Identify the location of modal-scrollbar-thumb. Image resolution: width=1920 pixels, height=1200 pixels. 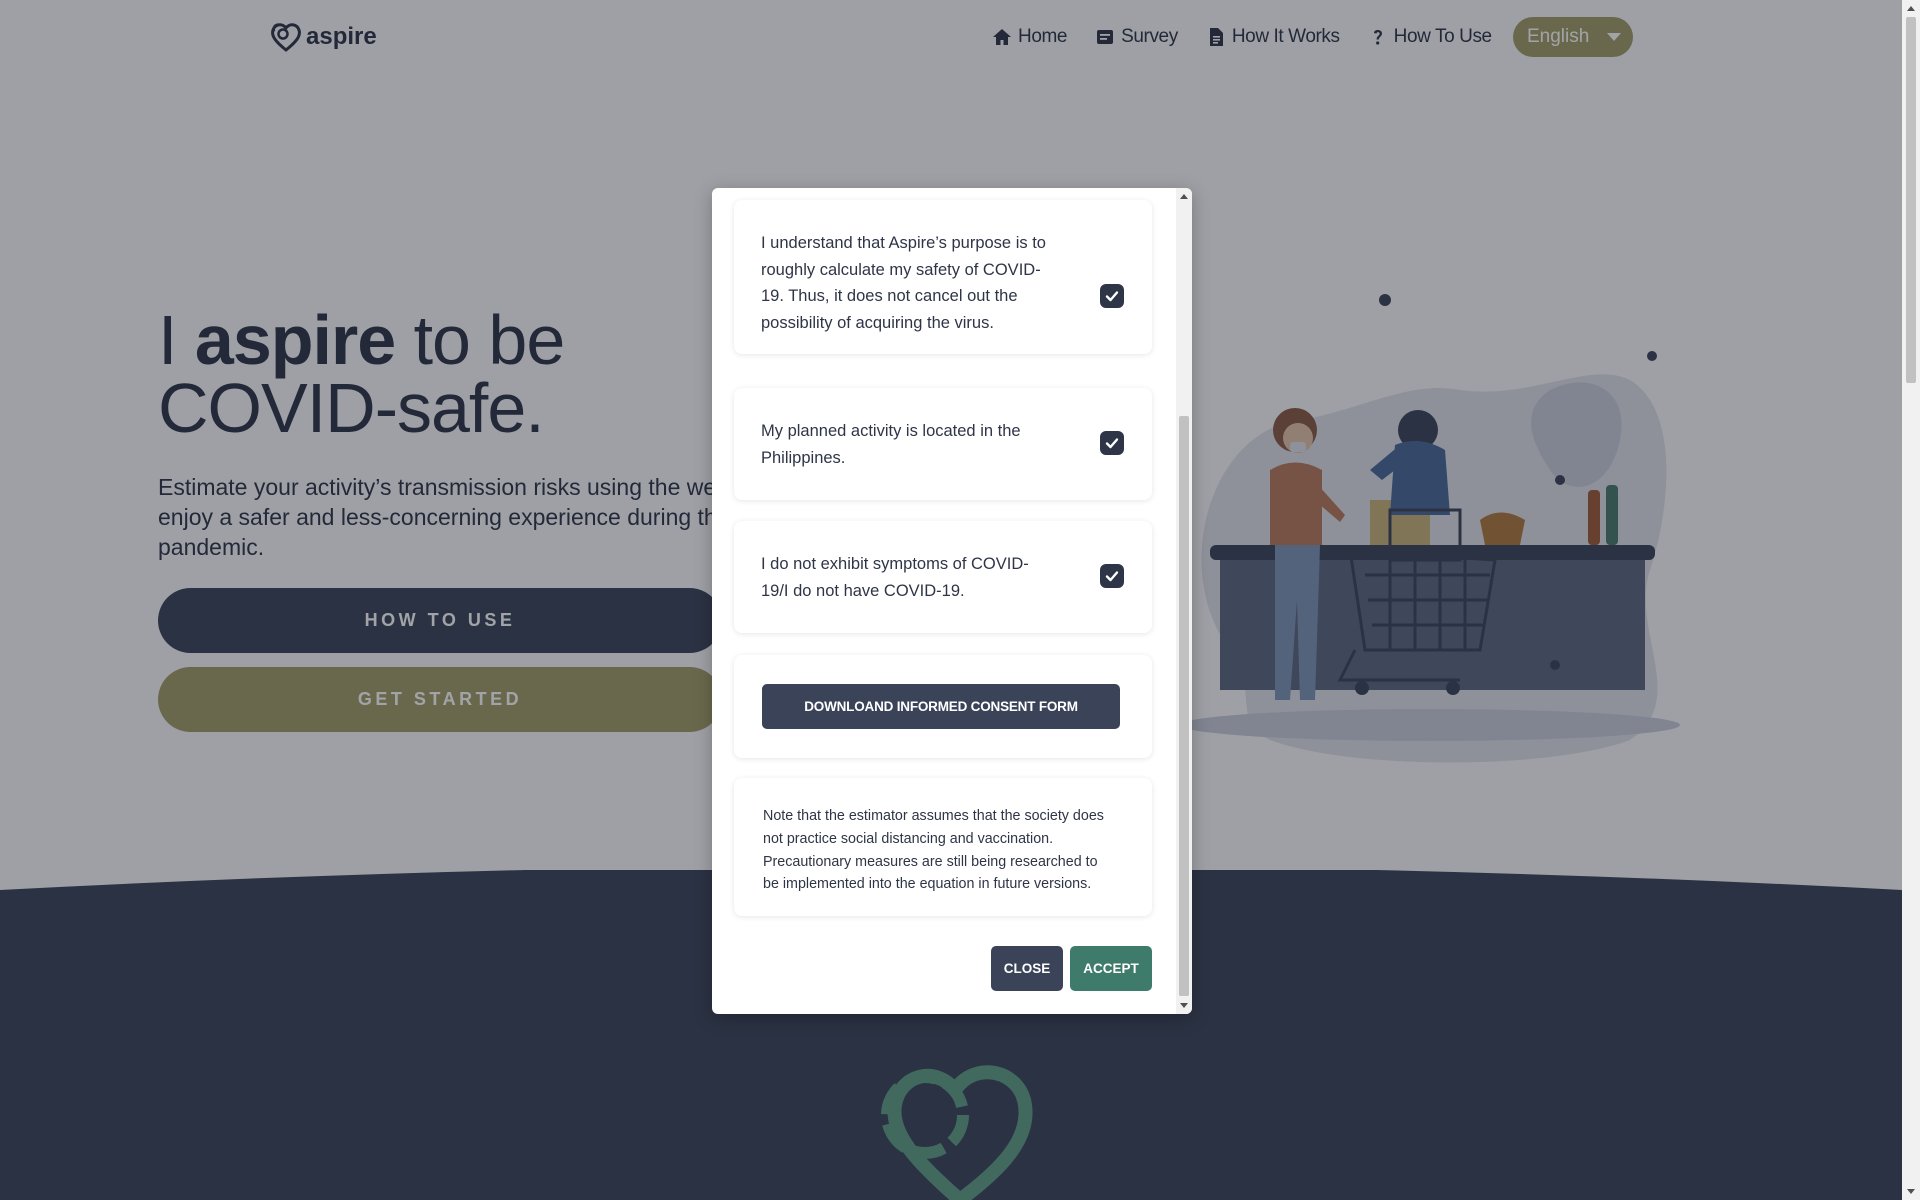
(1184, 706).